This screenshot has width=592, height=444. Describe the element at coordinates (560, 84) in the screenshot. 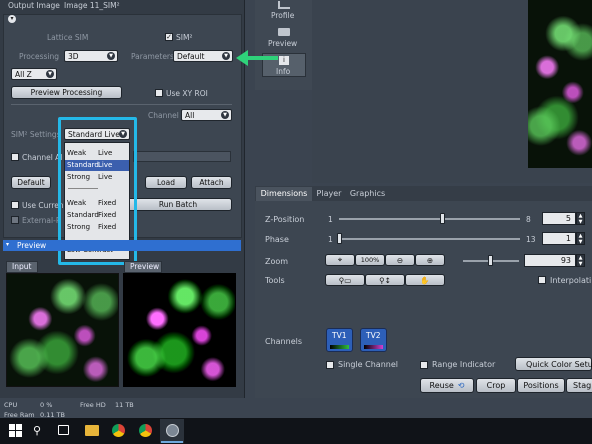

I see `image-canvas` at that location.